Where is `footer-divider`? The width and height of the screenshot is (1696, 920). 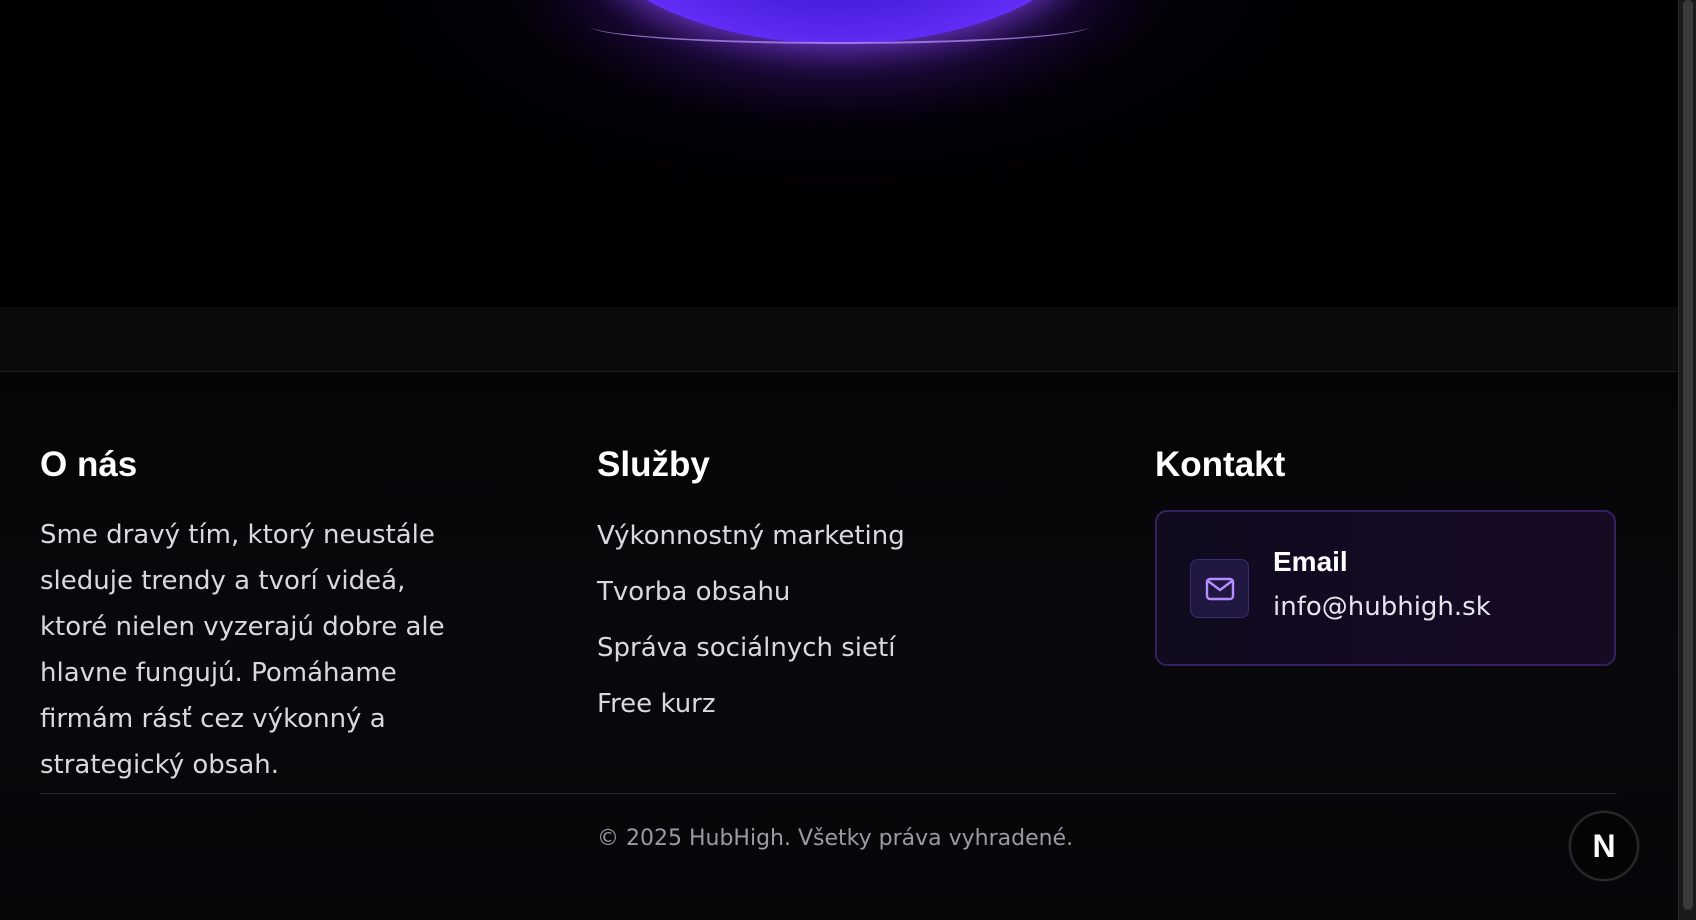
footer-divider is located at coordinates (828, 793).